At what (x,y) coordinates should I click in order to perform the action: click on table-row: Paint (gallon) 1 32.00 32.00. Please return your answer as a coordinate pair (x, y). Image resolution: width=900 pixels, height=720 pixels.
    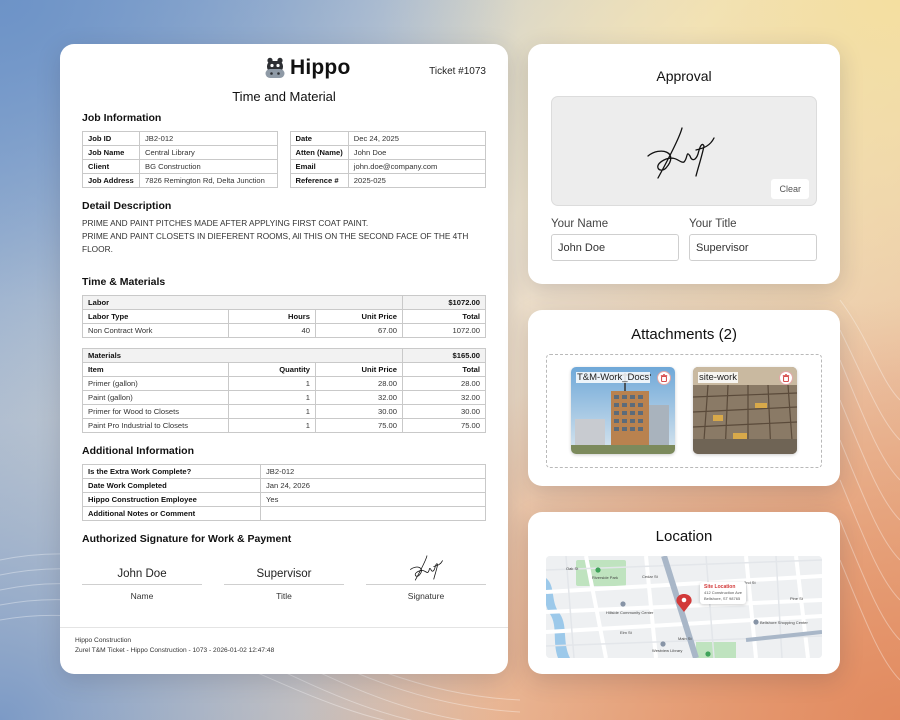
    Looking at the image, I should click on (284, 397).